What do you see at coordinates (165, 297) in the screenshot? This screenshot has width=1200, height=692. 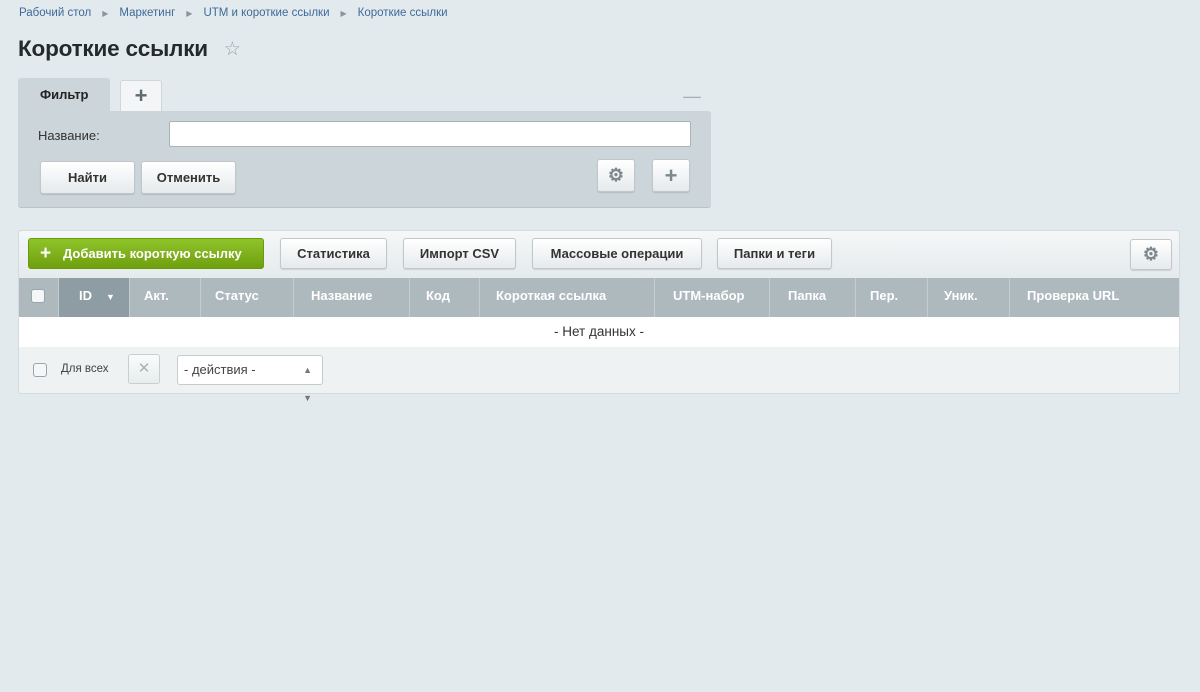 I see `column-header-active: Акт.` at bounding box center [165, 297].